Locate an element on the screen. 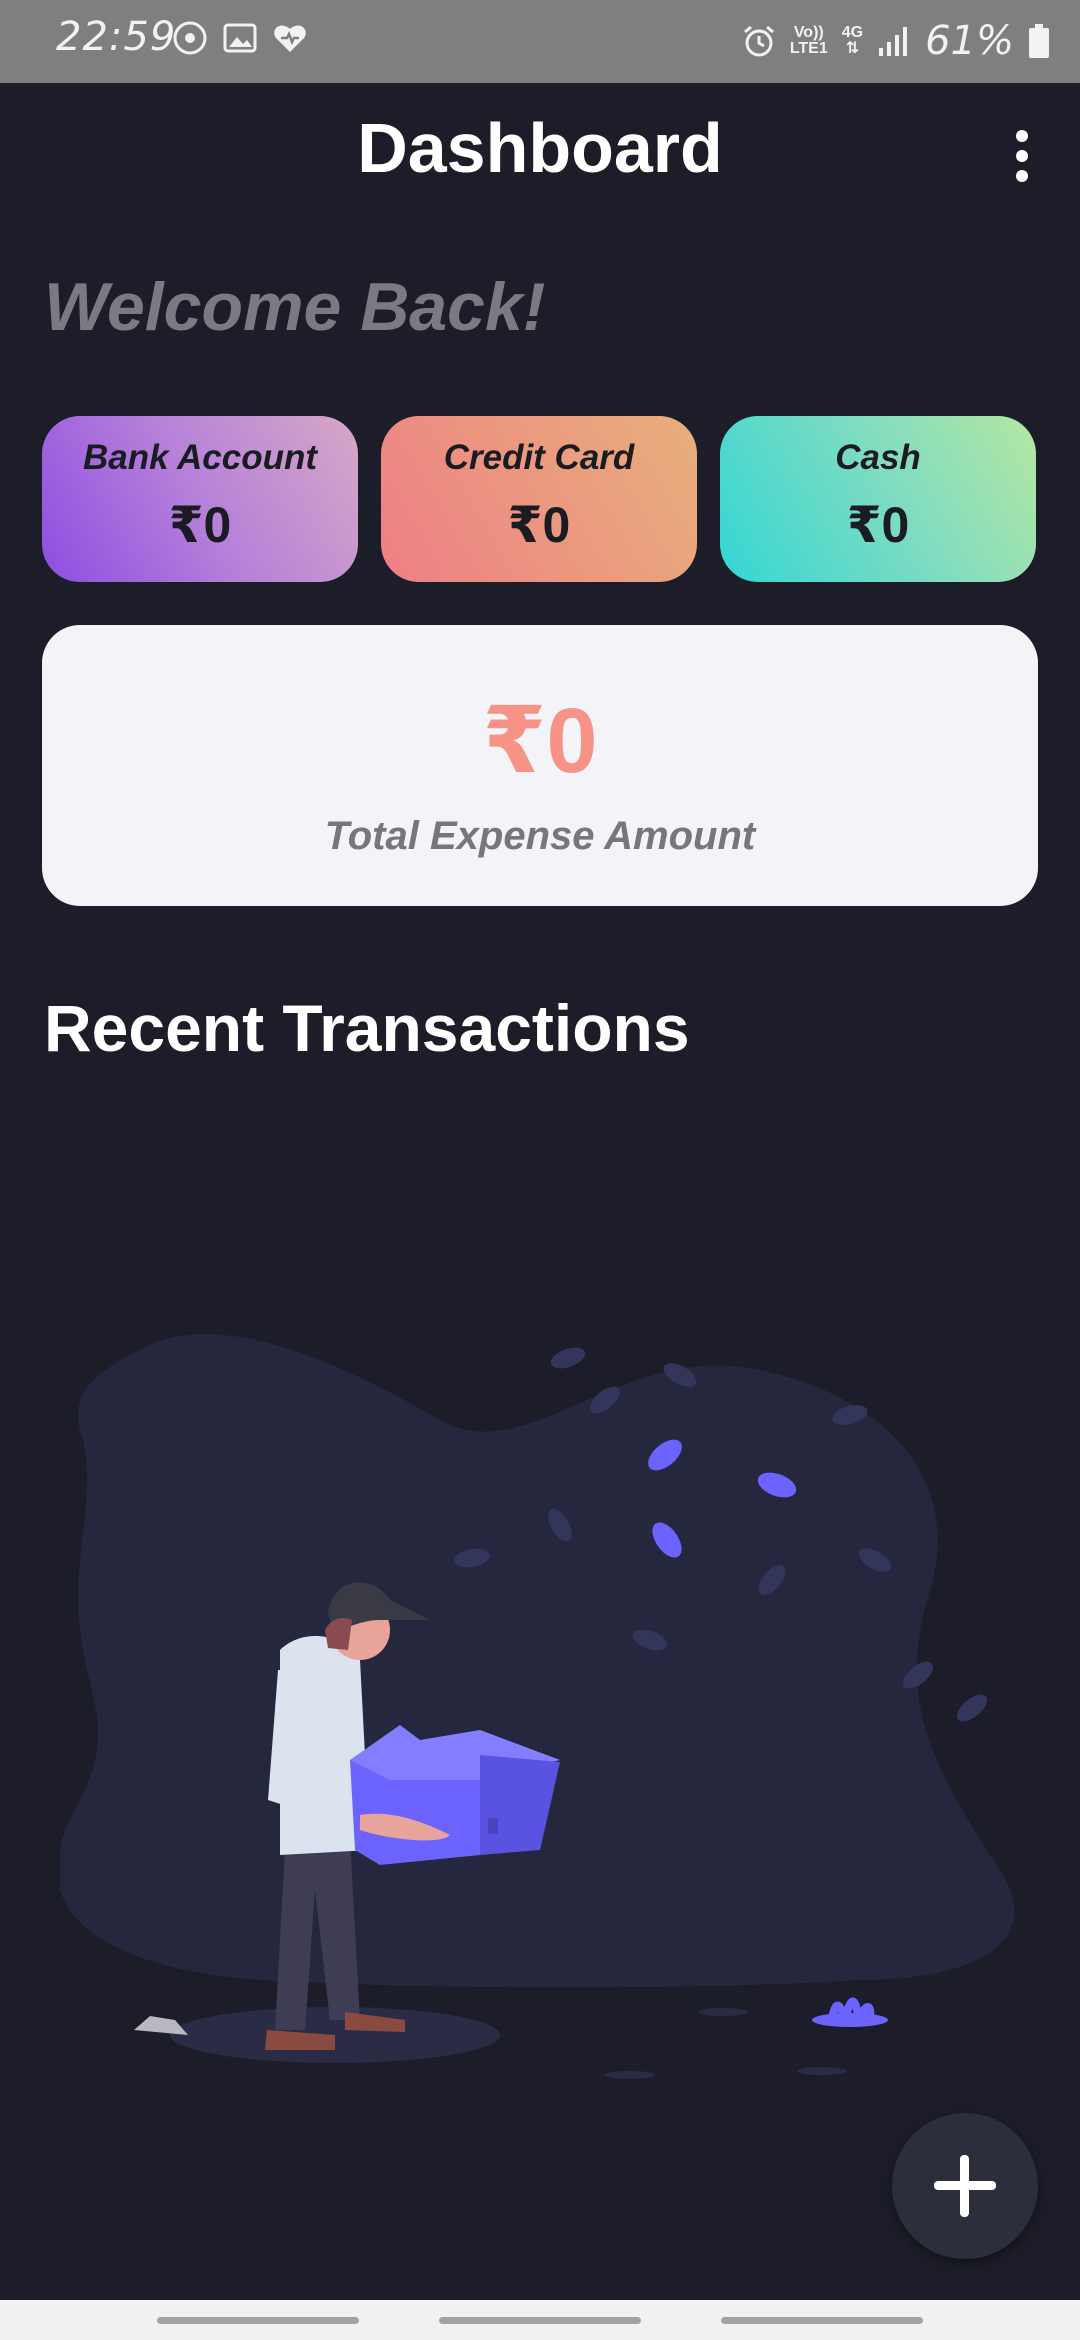 The height and width of the screenshot is (2340, 1080). overflow-menu-icon is located at coordinates (1022, 158).